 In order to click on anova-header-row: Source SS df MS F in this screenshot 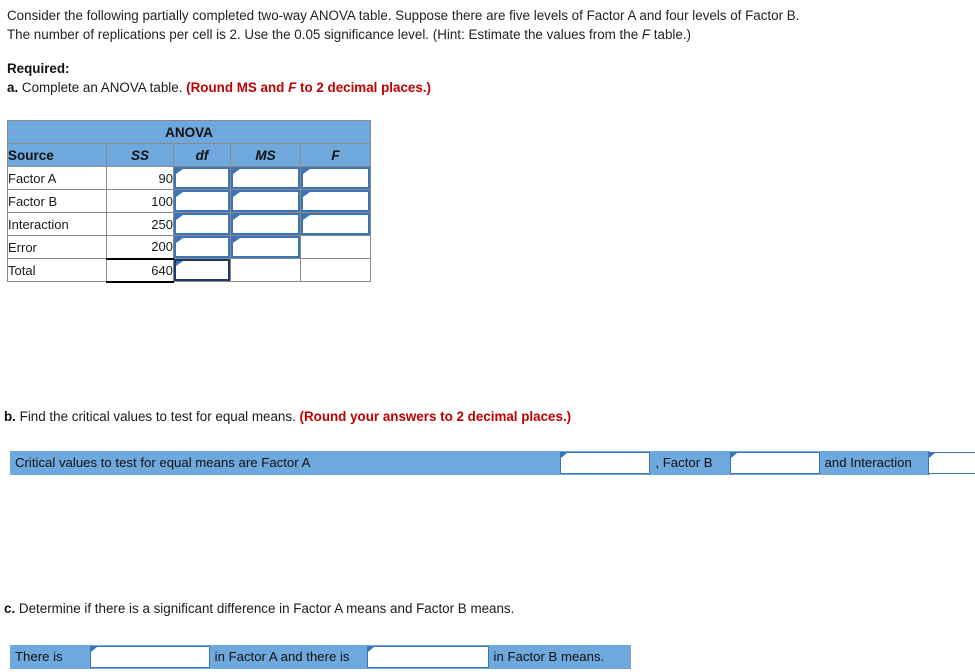, I will do `click(189, 155)`.